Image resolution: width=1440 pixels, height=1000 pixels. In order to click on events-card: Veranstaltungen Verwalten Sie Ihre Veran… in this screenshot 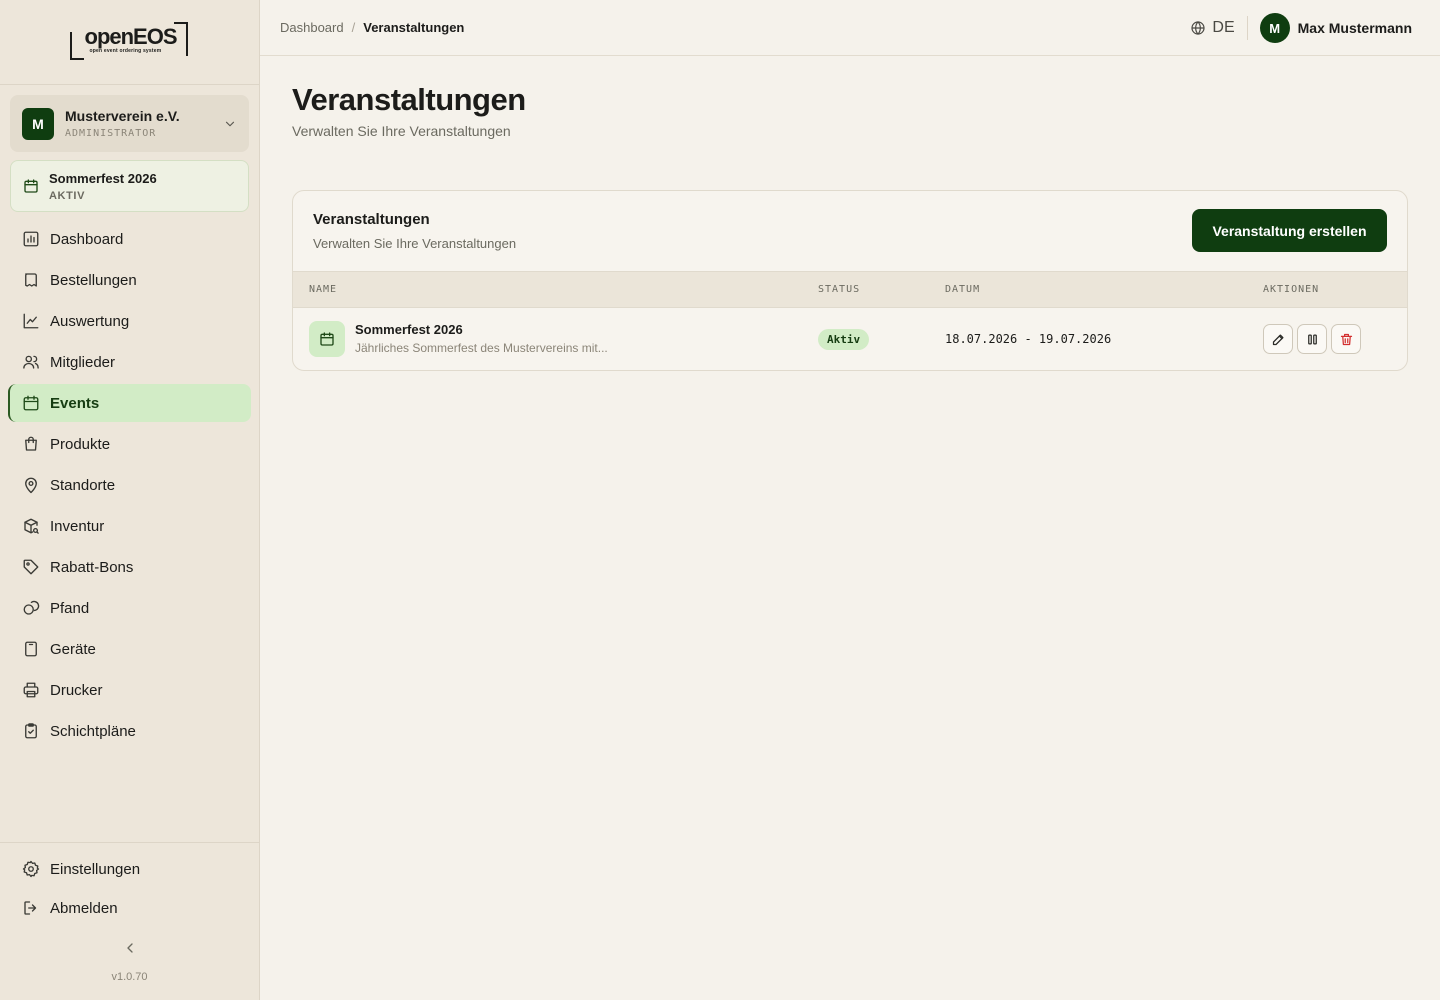, I will do `click(850, 280)`.